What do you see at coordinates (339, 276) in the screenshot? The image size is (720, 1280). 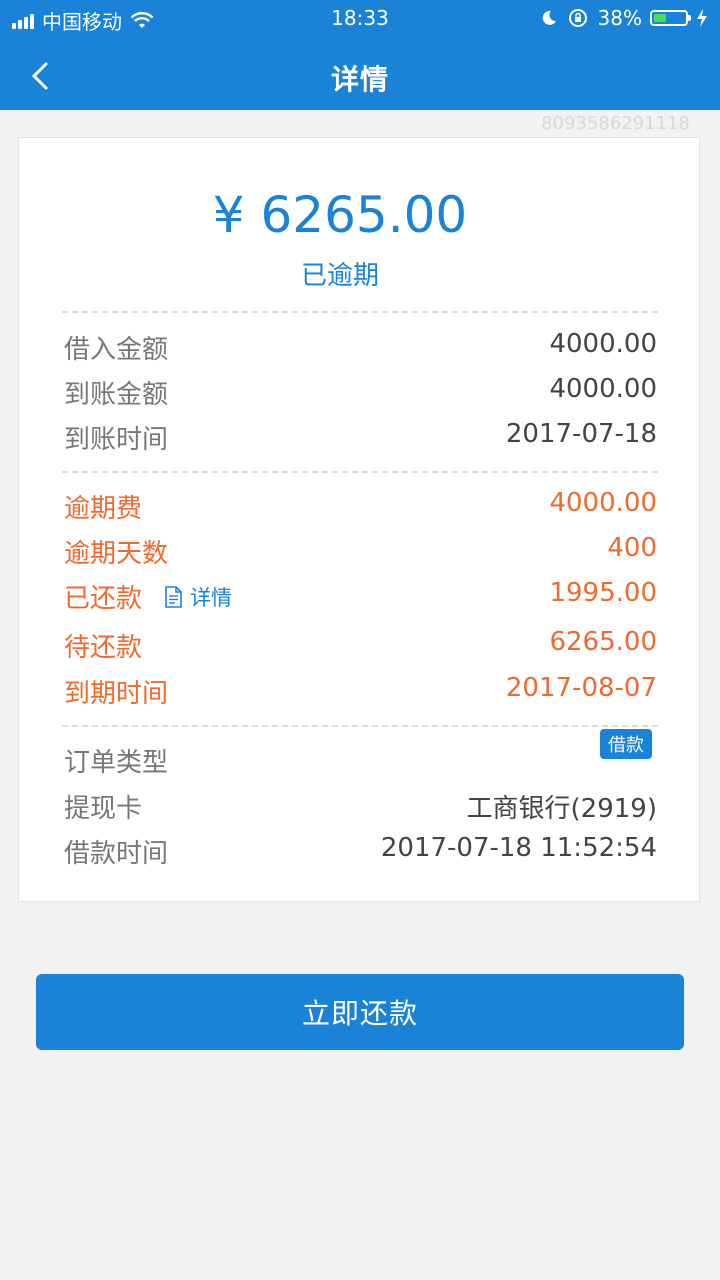 I see `loan-status: 已逾期` at bounding box center [339, 276].